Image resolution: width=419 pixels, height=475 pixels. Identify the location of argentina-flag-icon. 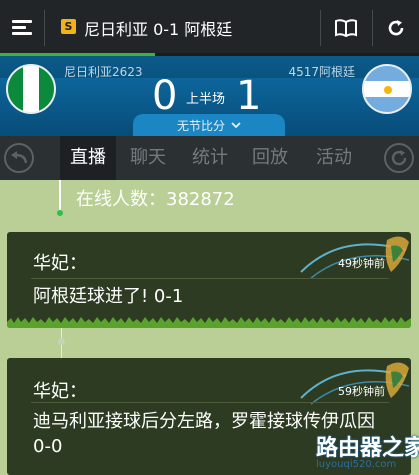
(387, 89).